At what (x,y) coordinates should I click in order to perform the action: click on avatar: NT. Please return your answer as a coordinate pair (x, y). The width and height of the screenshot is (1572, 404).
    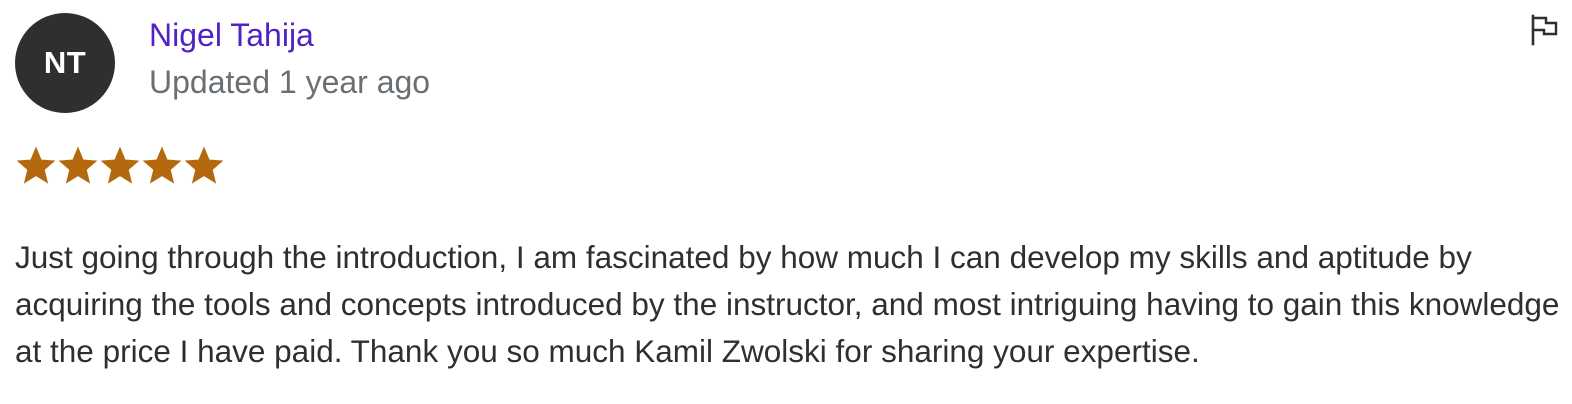
    Looking at the image, I should click on (65, 63).